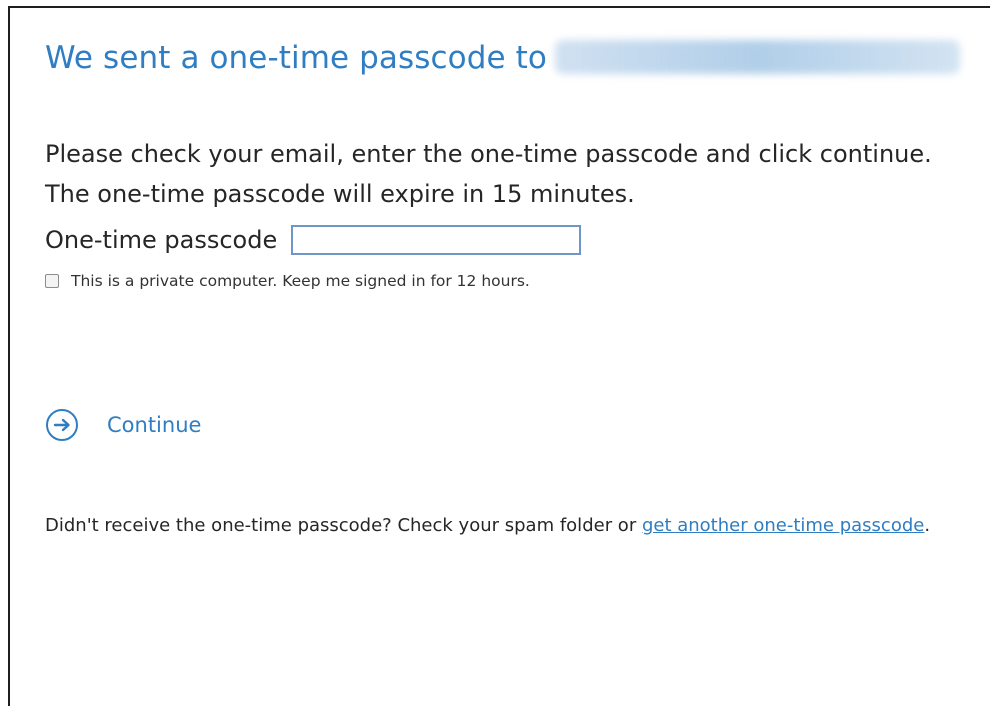  Describe the element at coordinates (161, 240) in the screenshot. I see `passcode-label: One-time passcode` at that location.